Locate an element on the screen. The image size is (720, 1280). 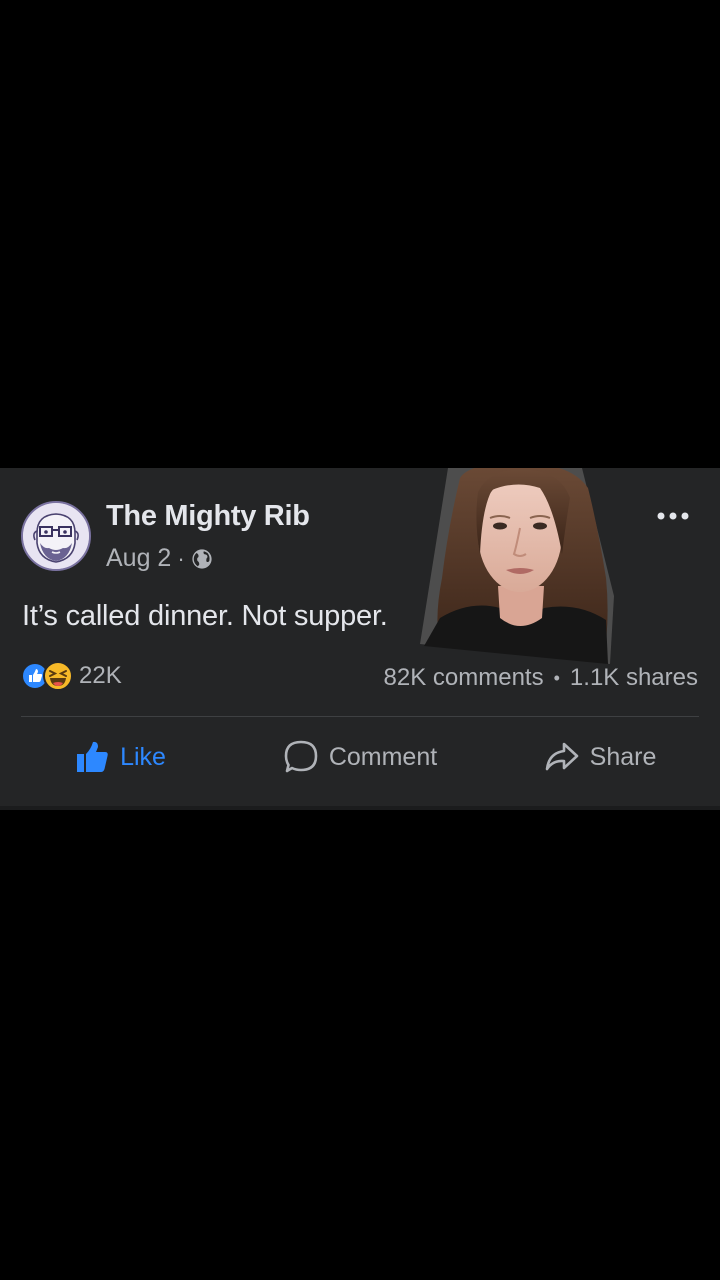
author-avatar is located at coordinates (56, 536).